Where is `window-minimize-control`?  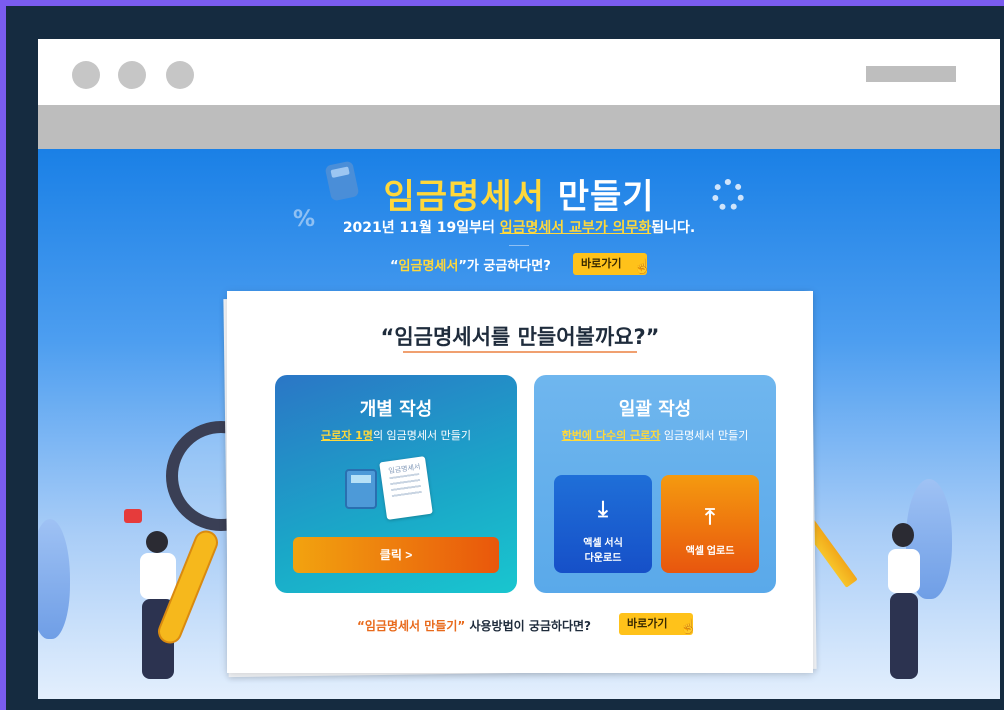
window-minimize-control is located at coordinates (132, 75).